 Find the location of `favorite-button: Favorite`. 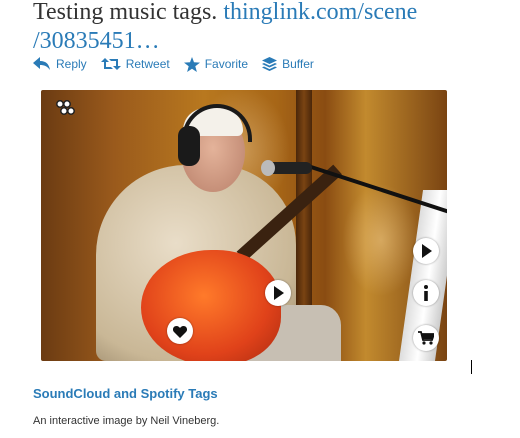

favorite-button: Favorite is located at coordinates (216, 64).